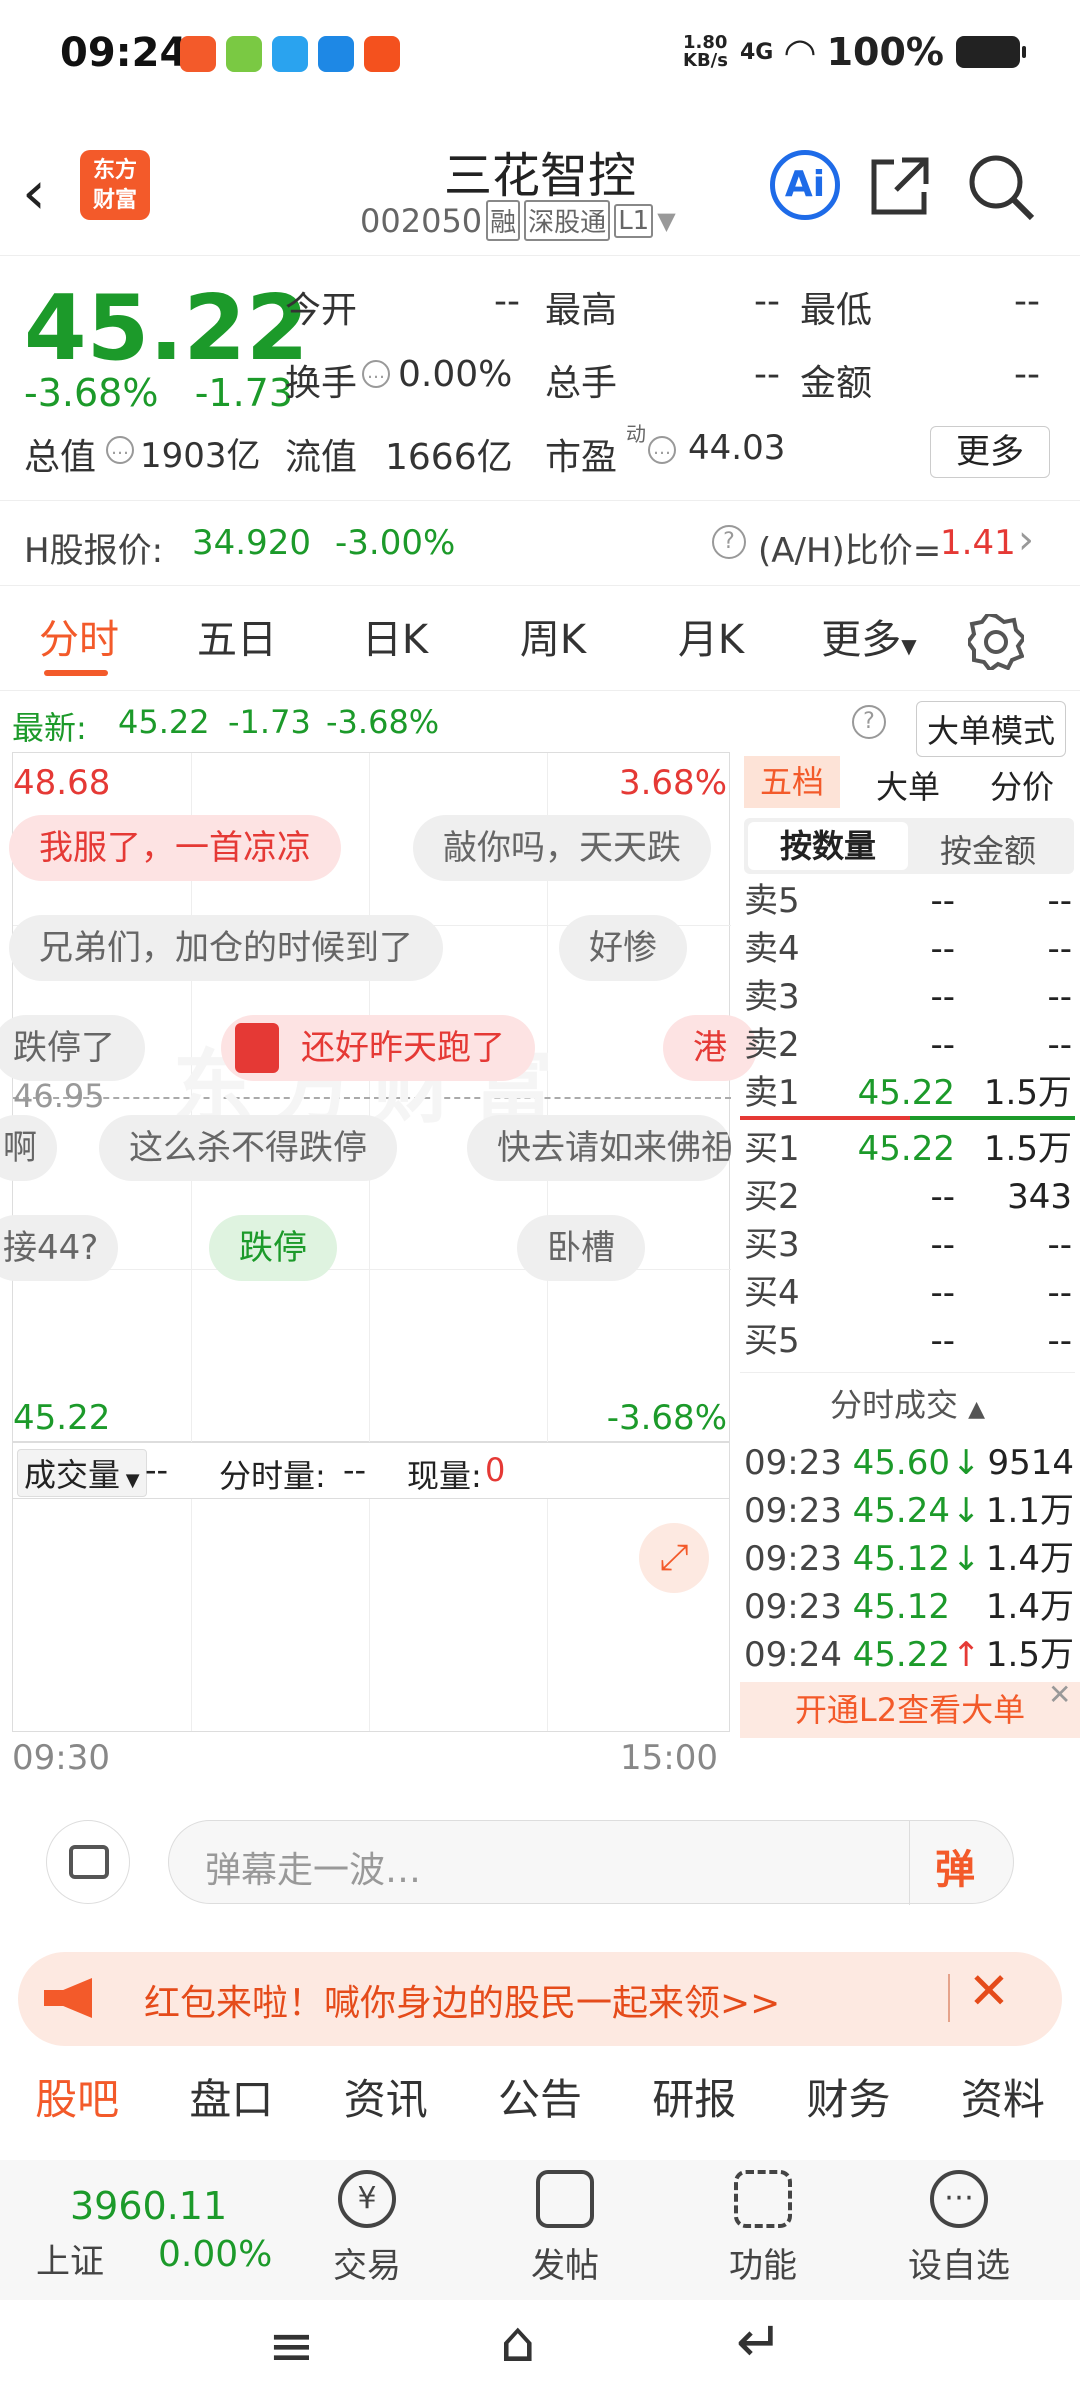 Image resolution: width=1080 pixels, height=2400 pixels. What do you see at coordinates (759, 2342) in the screenshot?
I see `back-nav-icon: ↵` at bounding box center [759, 2342].